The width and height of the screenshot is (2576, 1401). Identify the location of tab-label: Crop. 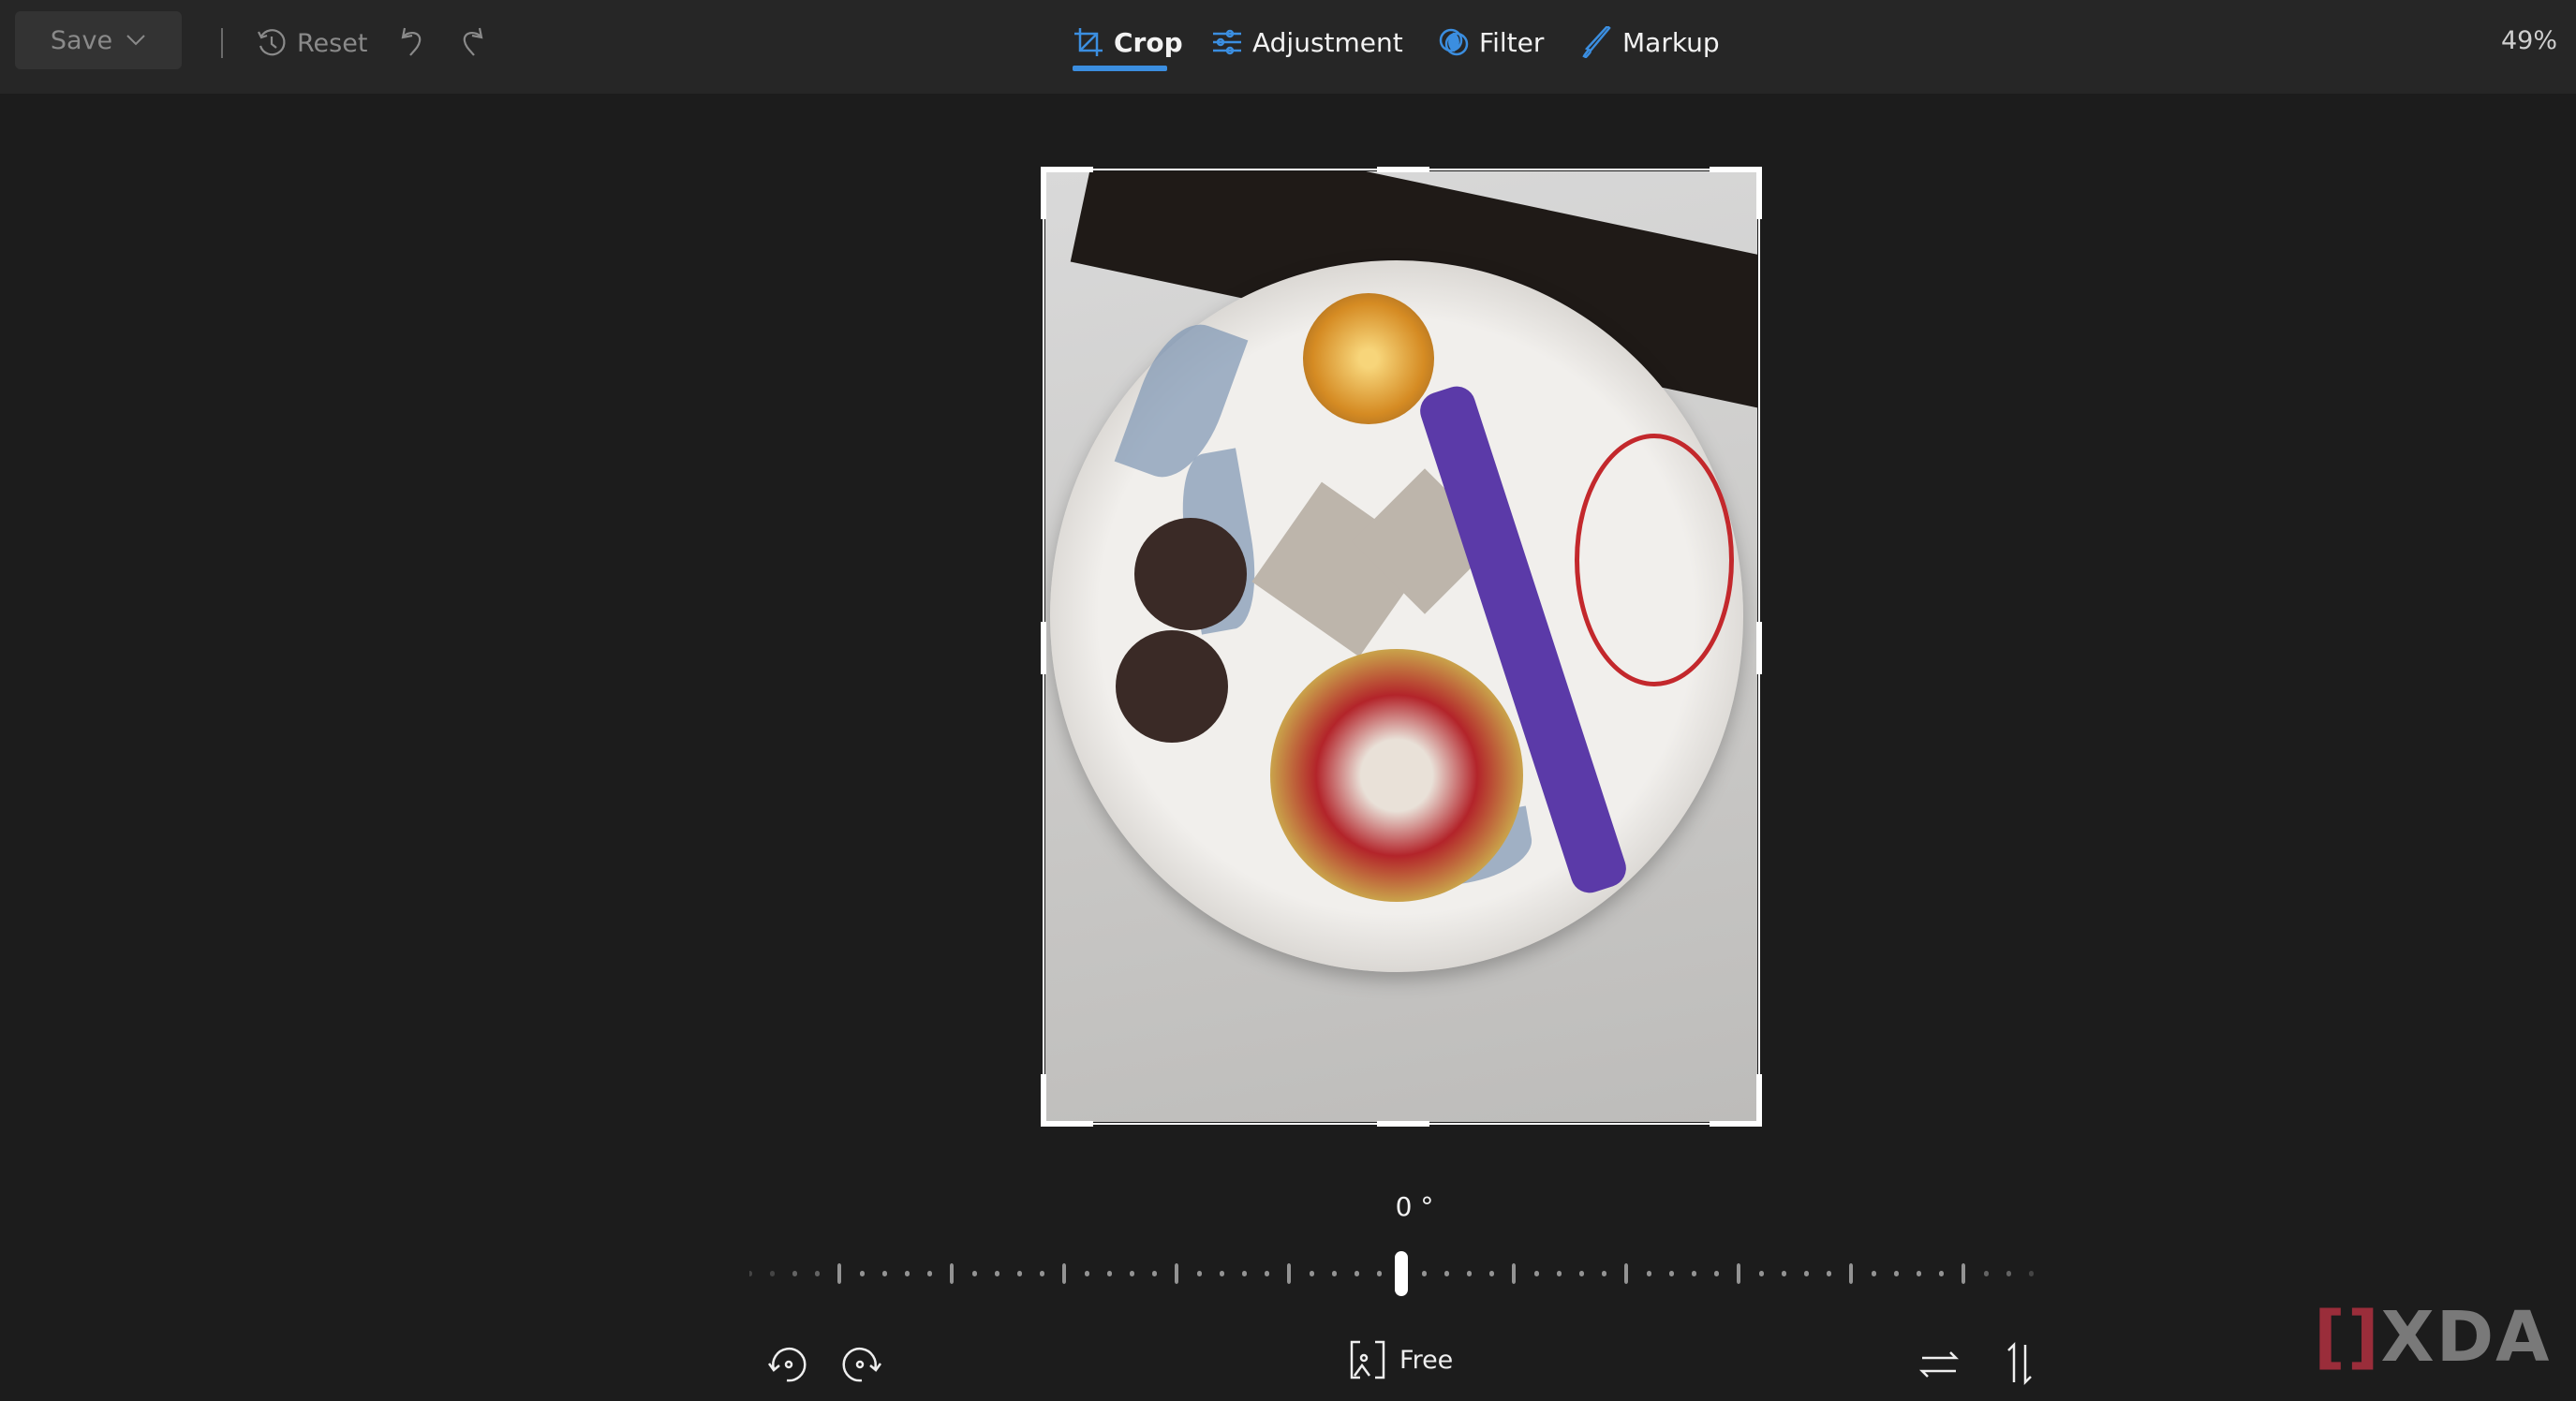
(1148, 42).